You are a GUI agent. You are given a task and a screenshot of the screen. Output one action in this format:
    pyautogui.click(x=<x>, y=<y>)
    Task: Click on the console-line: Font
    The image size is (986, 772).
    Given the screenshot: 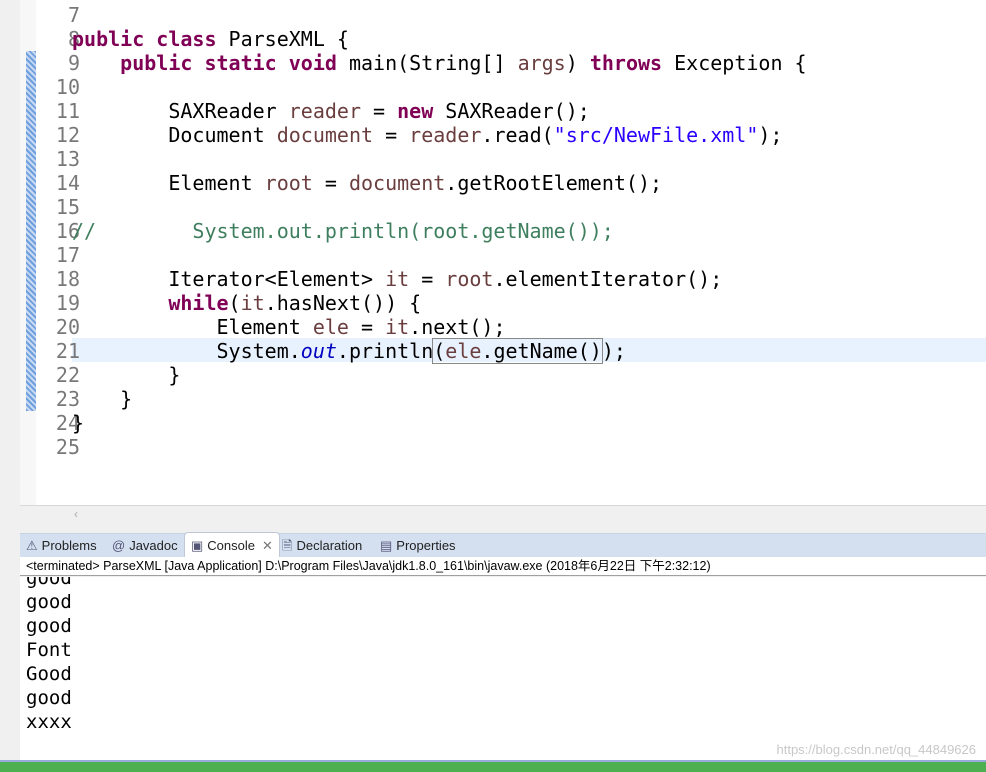 What is the action you would take?
    pyautogui.click(x=49, y=650)
    